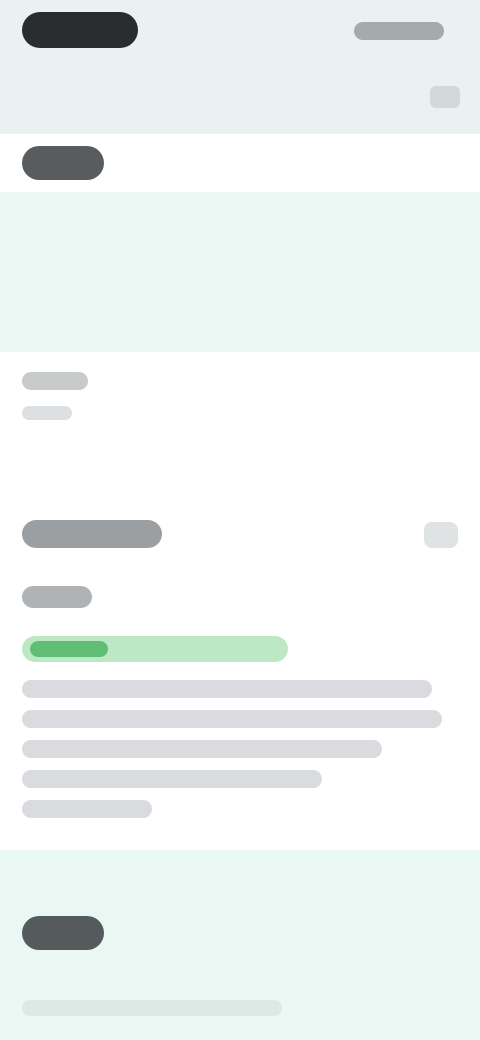  Describe the element at coordinates (399, 31) in the screenshot. I see `status-indicators` at that location.